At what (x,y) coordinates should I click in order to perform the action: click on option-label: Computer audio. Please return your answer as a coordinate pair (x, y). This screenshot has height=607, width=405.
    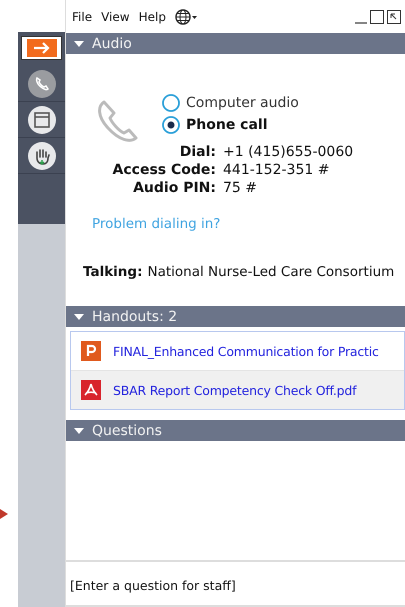
    Looking at the image, I should click on (242, 103).